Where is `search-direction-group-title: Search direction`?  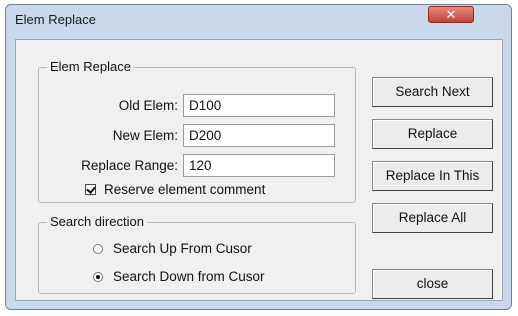 search-direction-group-title: Search direction is located at coordinates (97, 222).